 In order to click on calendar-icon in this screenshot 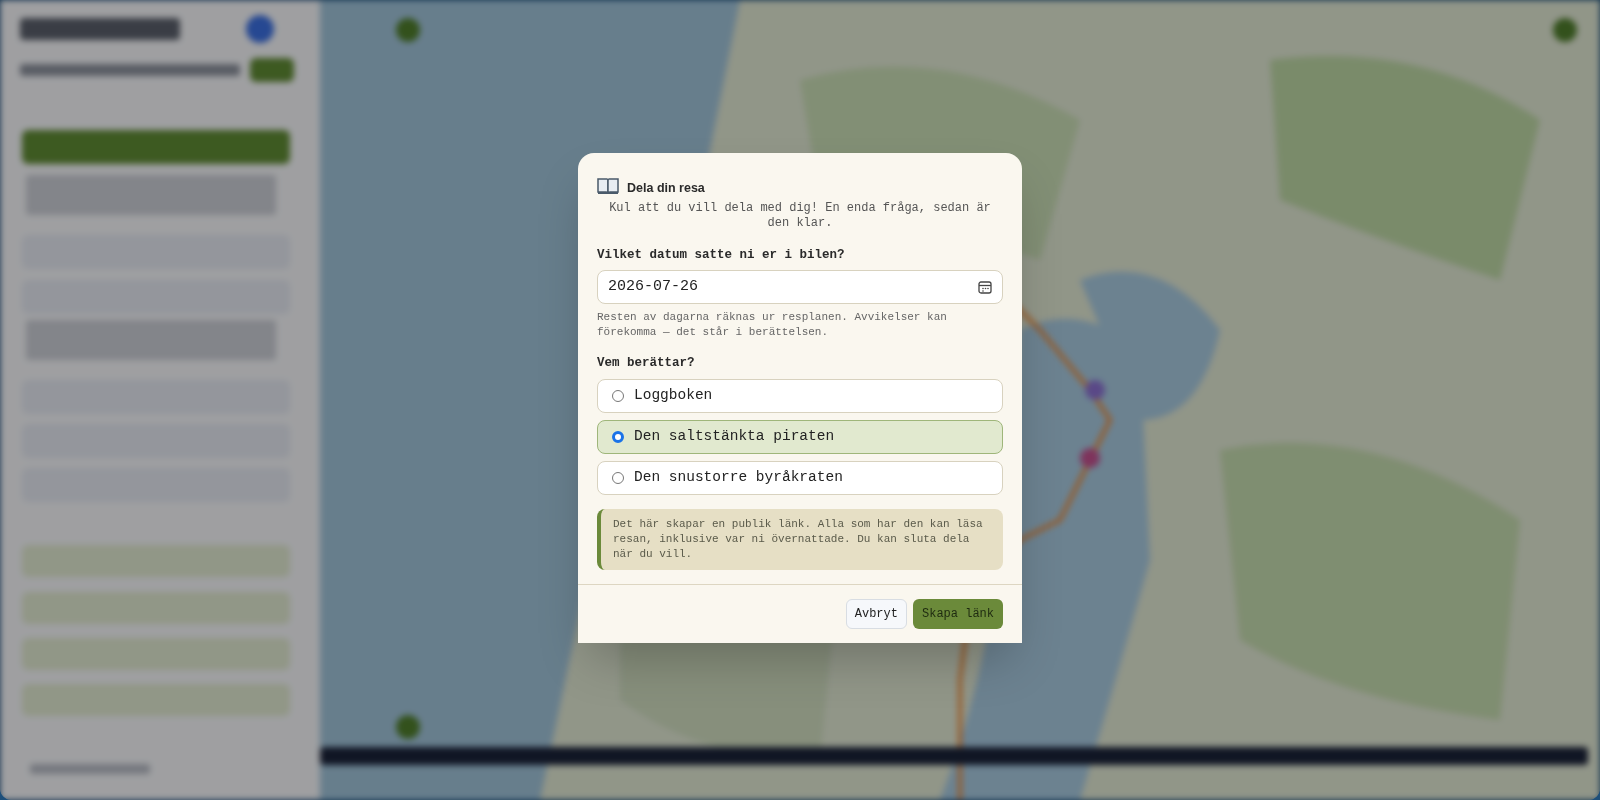, I will do `click(985, 287)`.